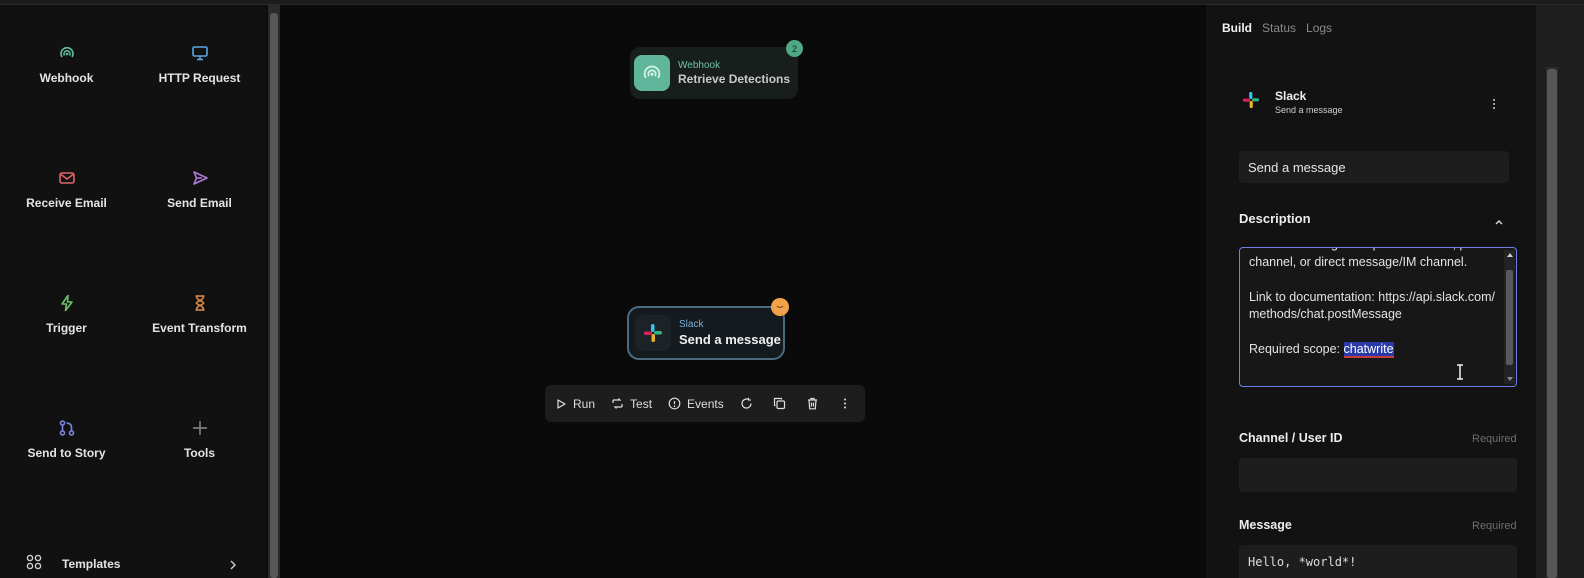  What do you see at coordinates (67, 428) in the screenshot?
I see `story-icon` at bounding box center [67, 428].